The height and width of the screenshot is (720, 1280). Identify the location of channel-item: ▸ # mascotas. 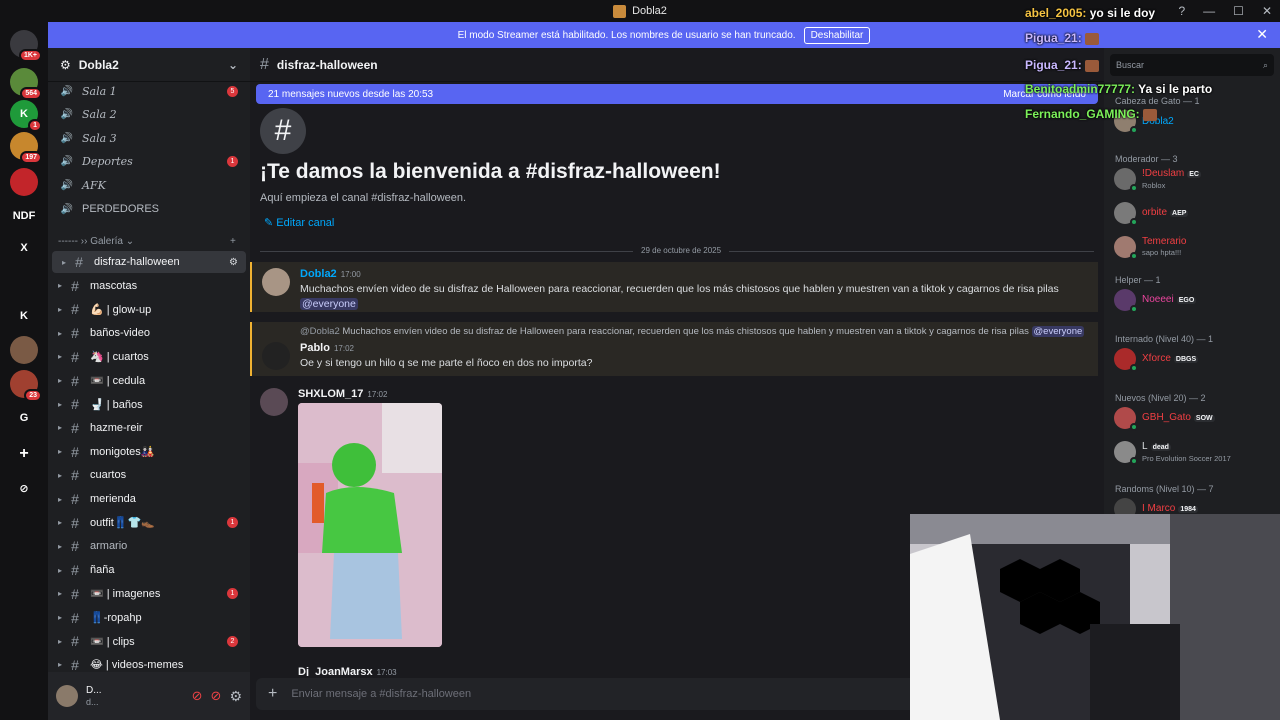
(149, 286).